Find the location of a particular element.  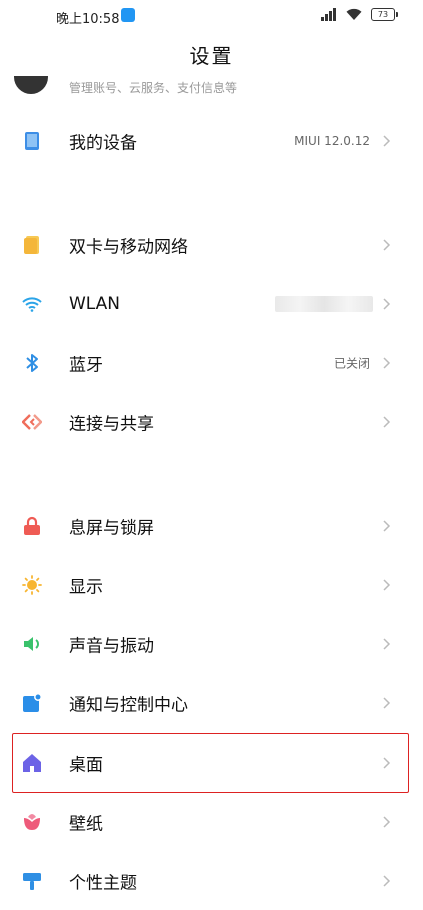

status-time: 晚上10:58 is located at coordinates (88, 19).